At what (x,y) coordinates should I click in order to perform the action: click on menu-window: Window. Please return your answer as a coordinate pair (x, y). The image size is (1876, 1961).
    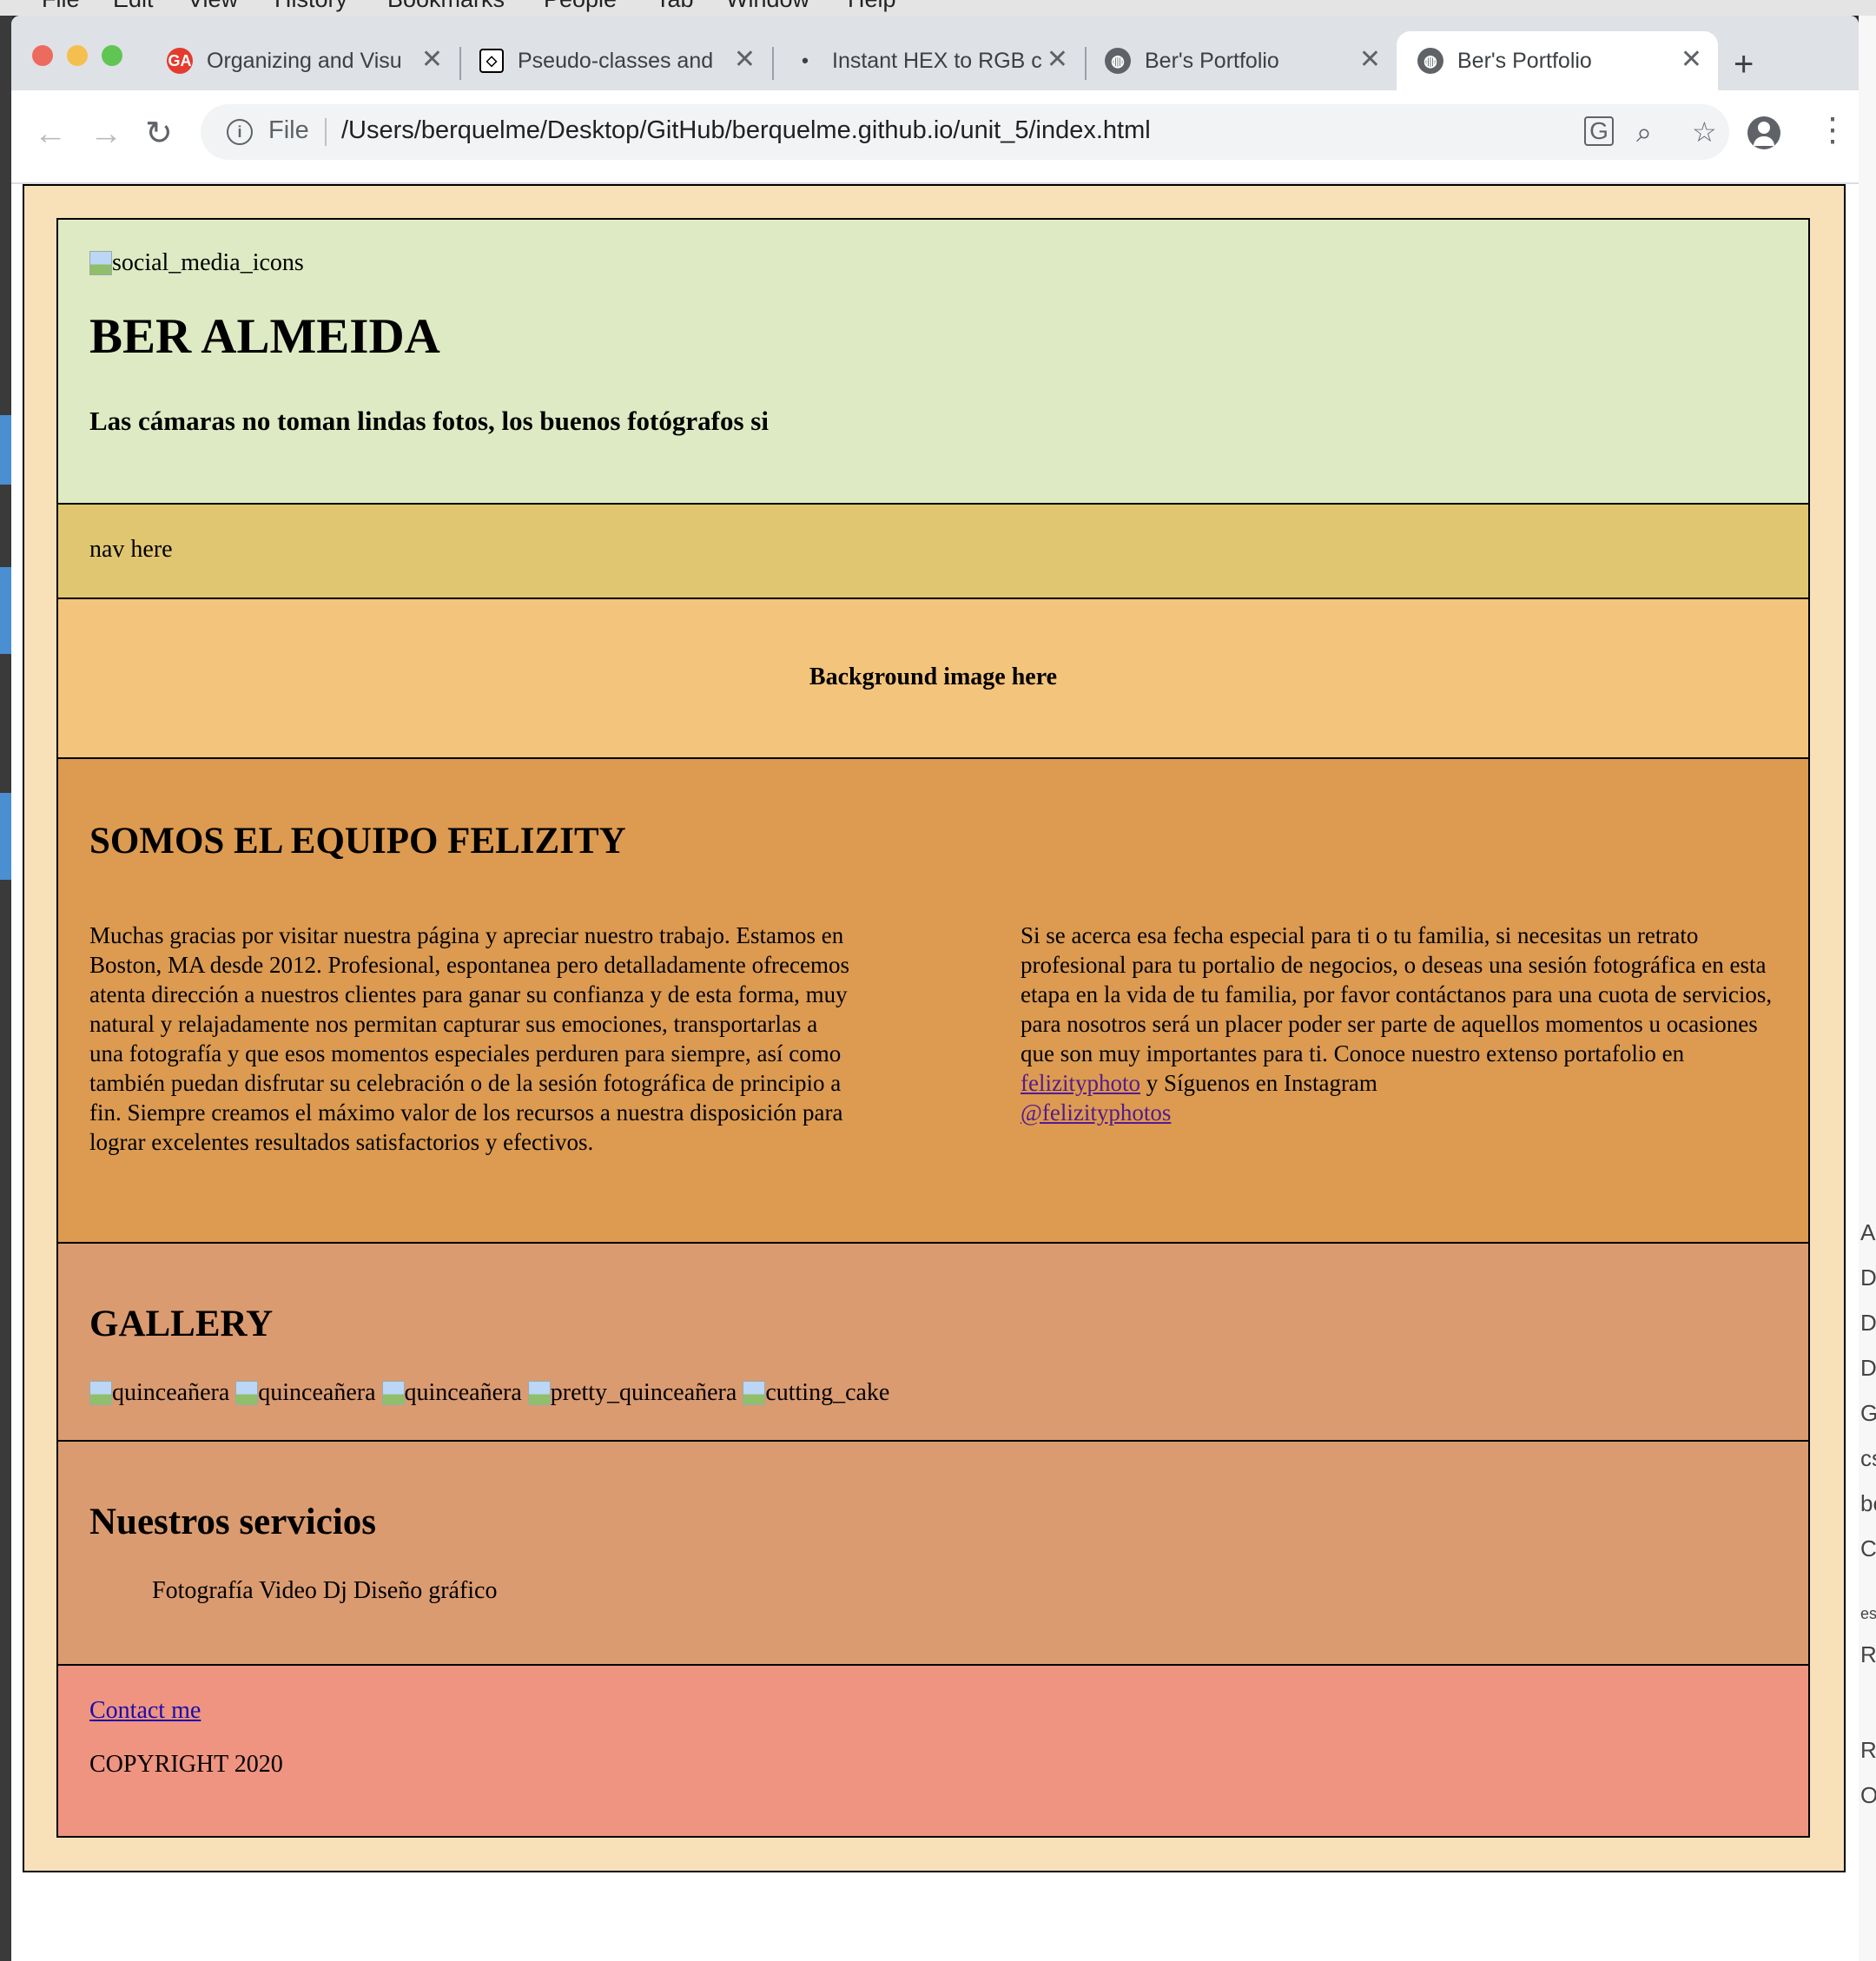
    Looking at the image, I should click on (767, 7).